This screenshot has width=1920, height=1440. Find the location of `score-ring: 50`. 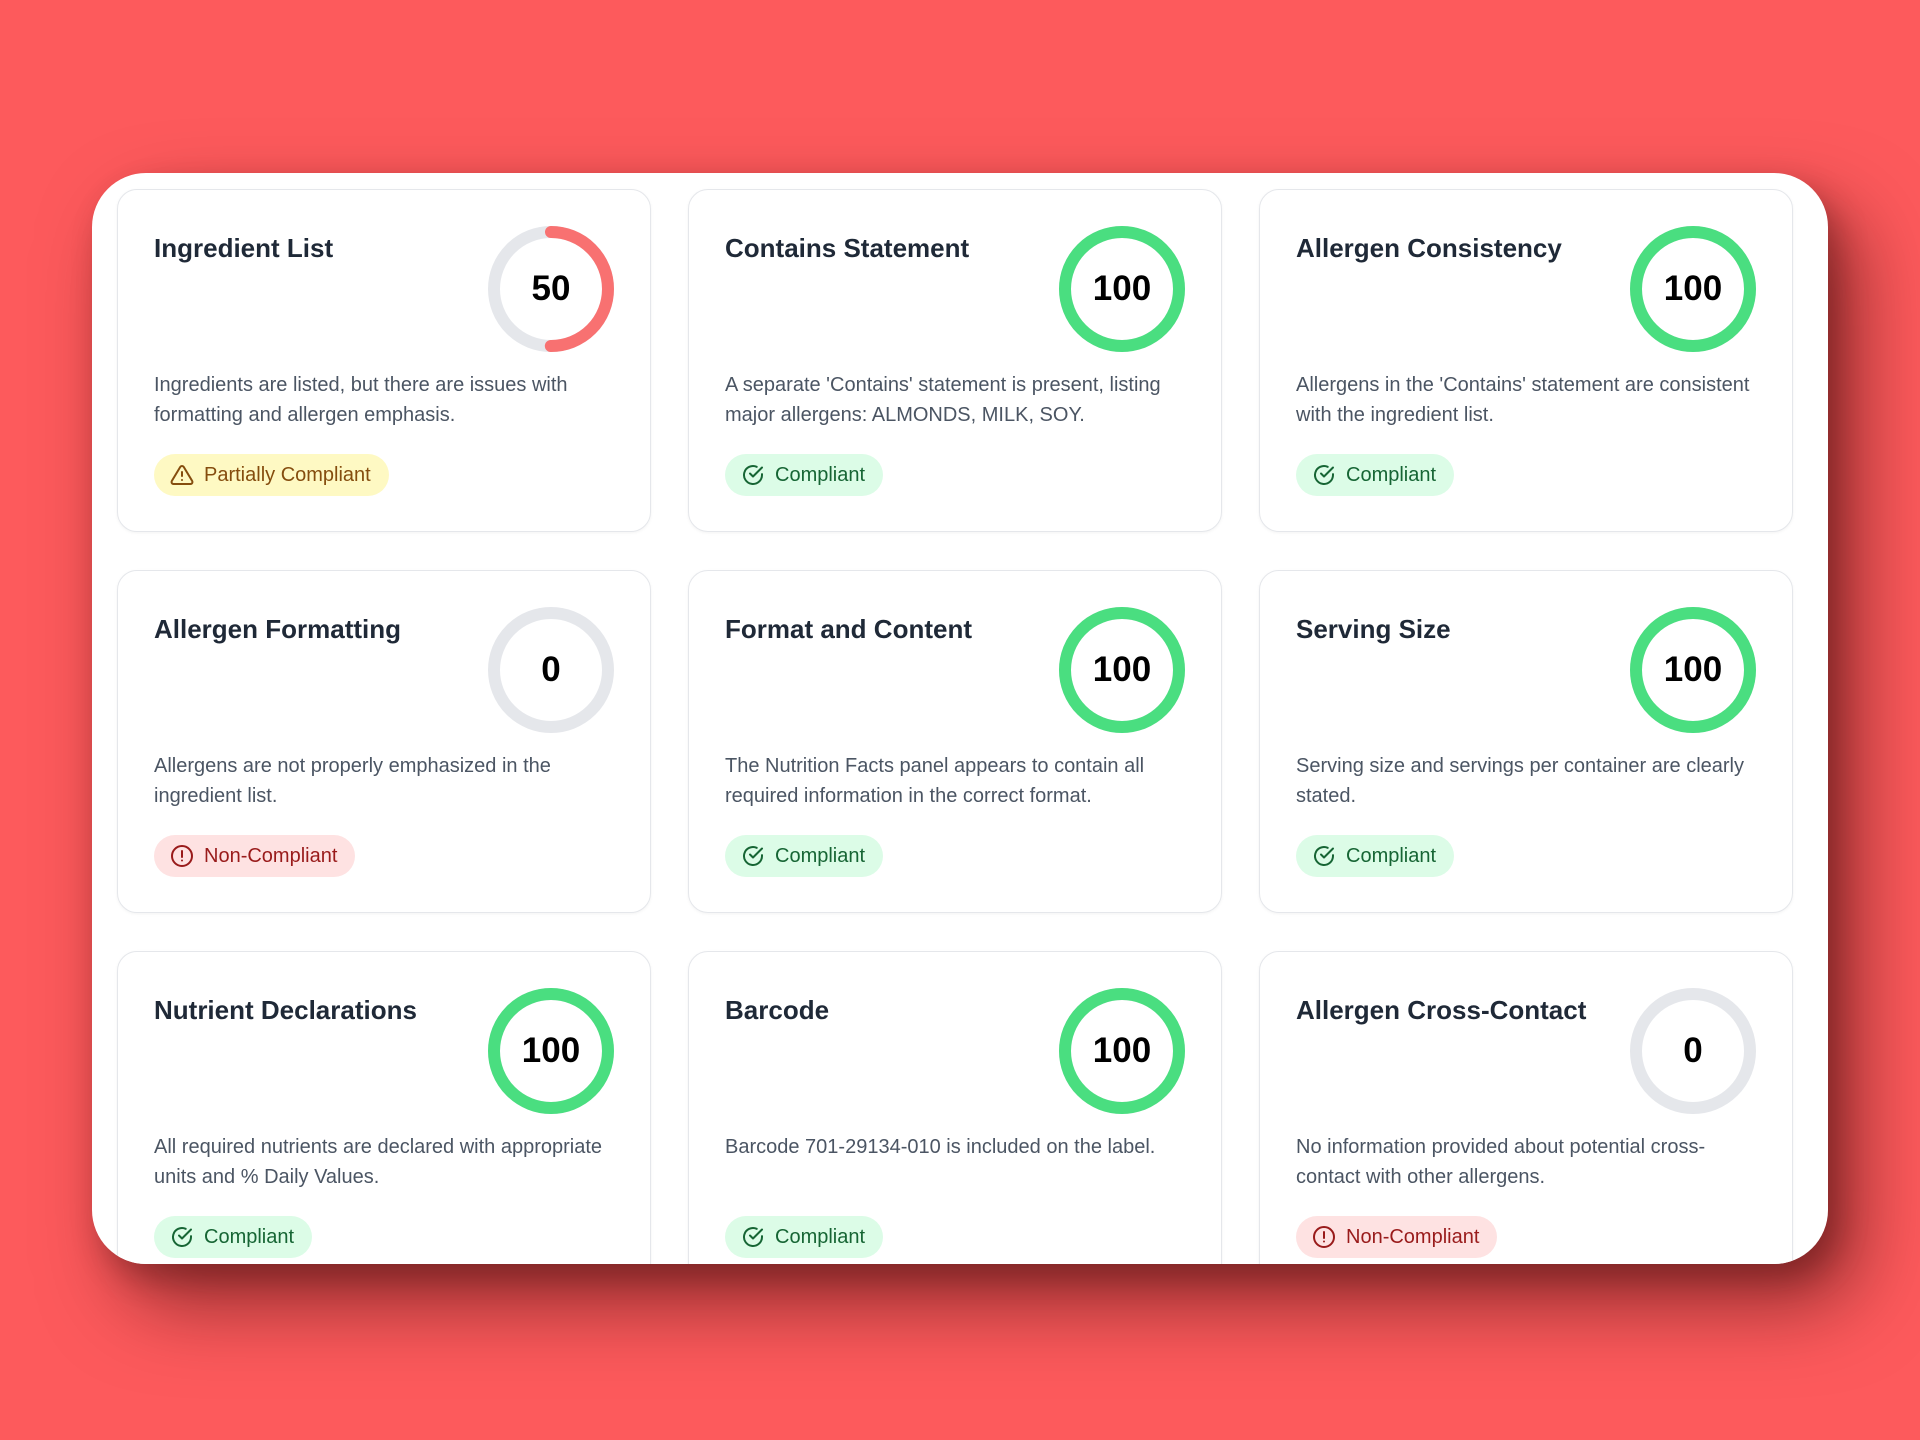

score-ring: 50 is located at coordinates (551, 289).